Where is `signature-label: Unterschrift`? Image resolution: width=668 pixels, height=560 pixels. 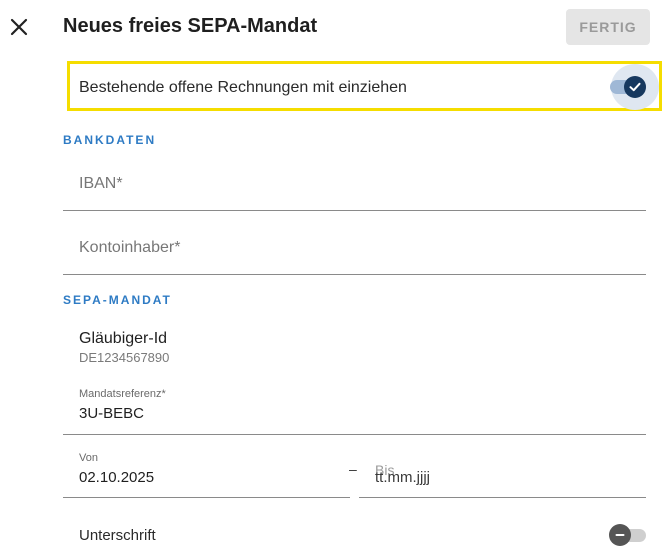 signature-label: Unterschrift is located at coordinates (117, 535).